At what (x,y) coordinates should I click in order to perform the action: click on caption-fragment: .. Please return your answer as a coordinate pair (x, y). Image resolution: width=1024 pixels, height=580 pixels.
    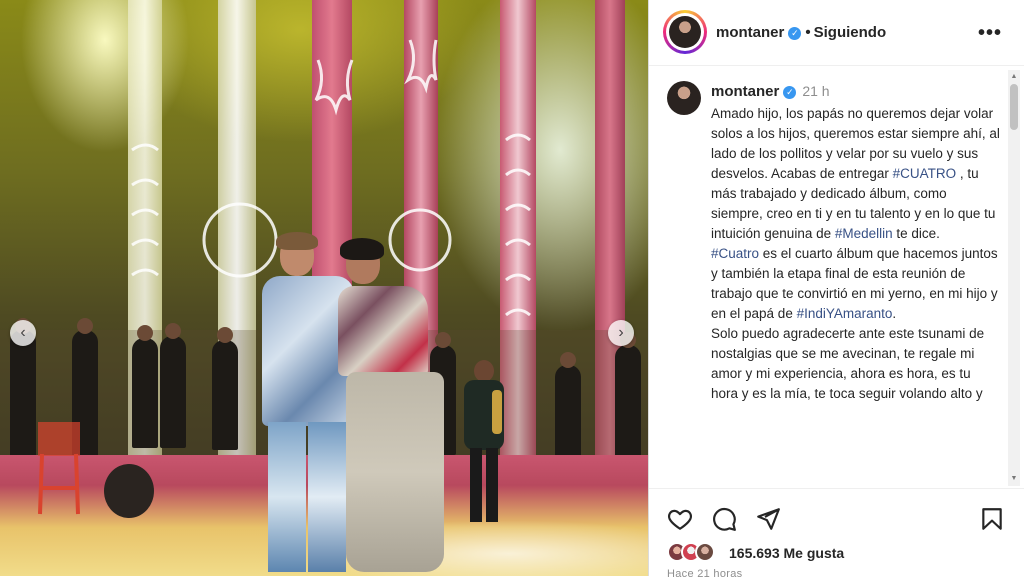
    Looking at the image, I should click on (894, 313).